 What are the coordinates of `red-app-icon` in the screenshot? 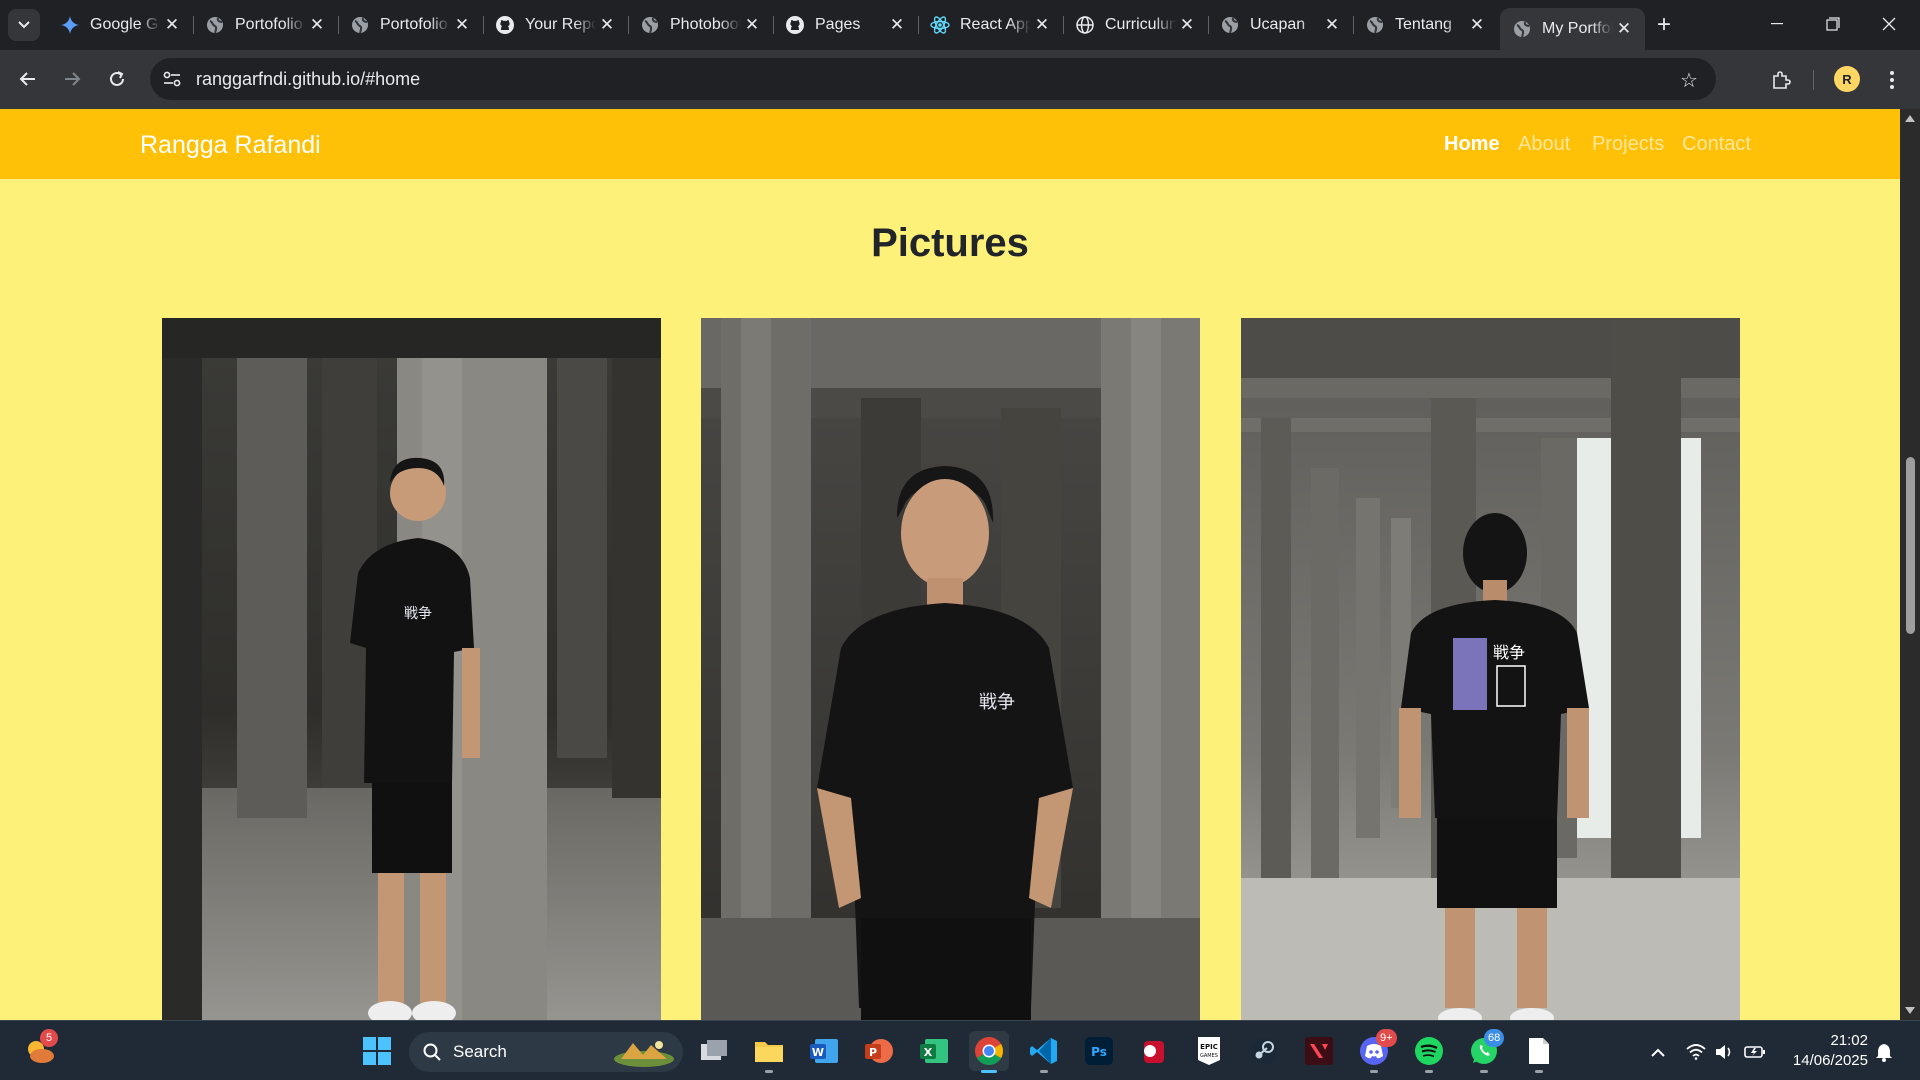 It's located at (1154, 1052).